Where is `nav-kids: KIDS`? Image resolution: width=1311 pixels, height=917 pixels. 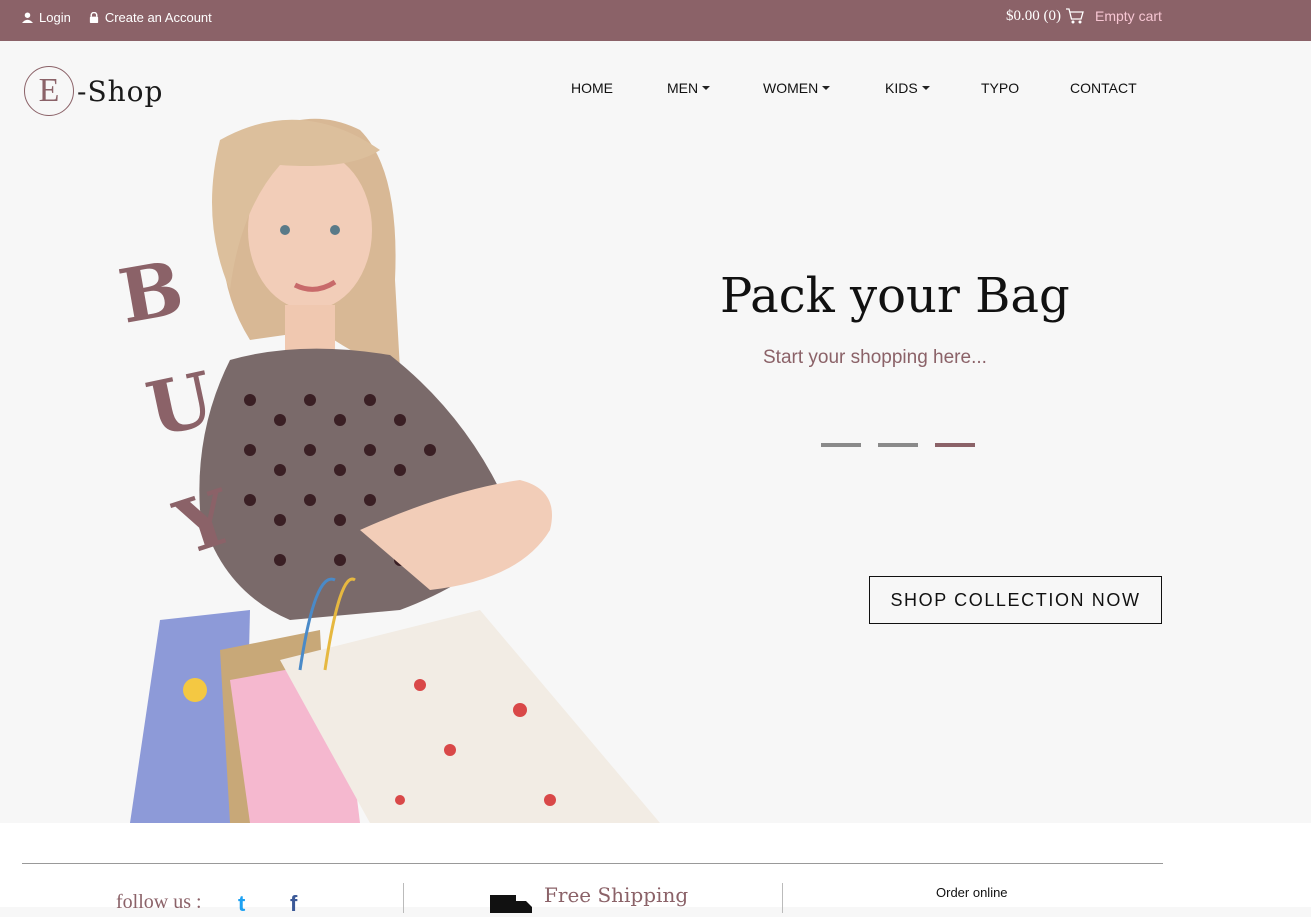
nav-kids: KIDS is located at coordinates (907, 88).